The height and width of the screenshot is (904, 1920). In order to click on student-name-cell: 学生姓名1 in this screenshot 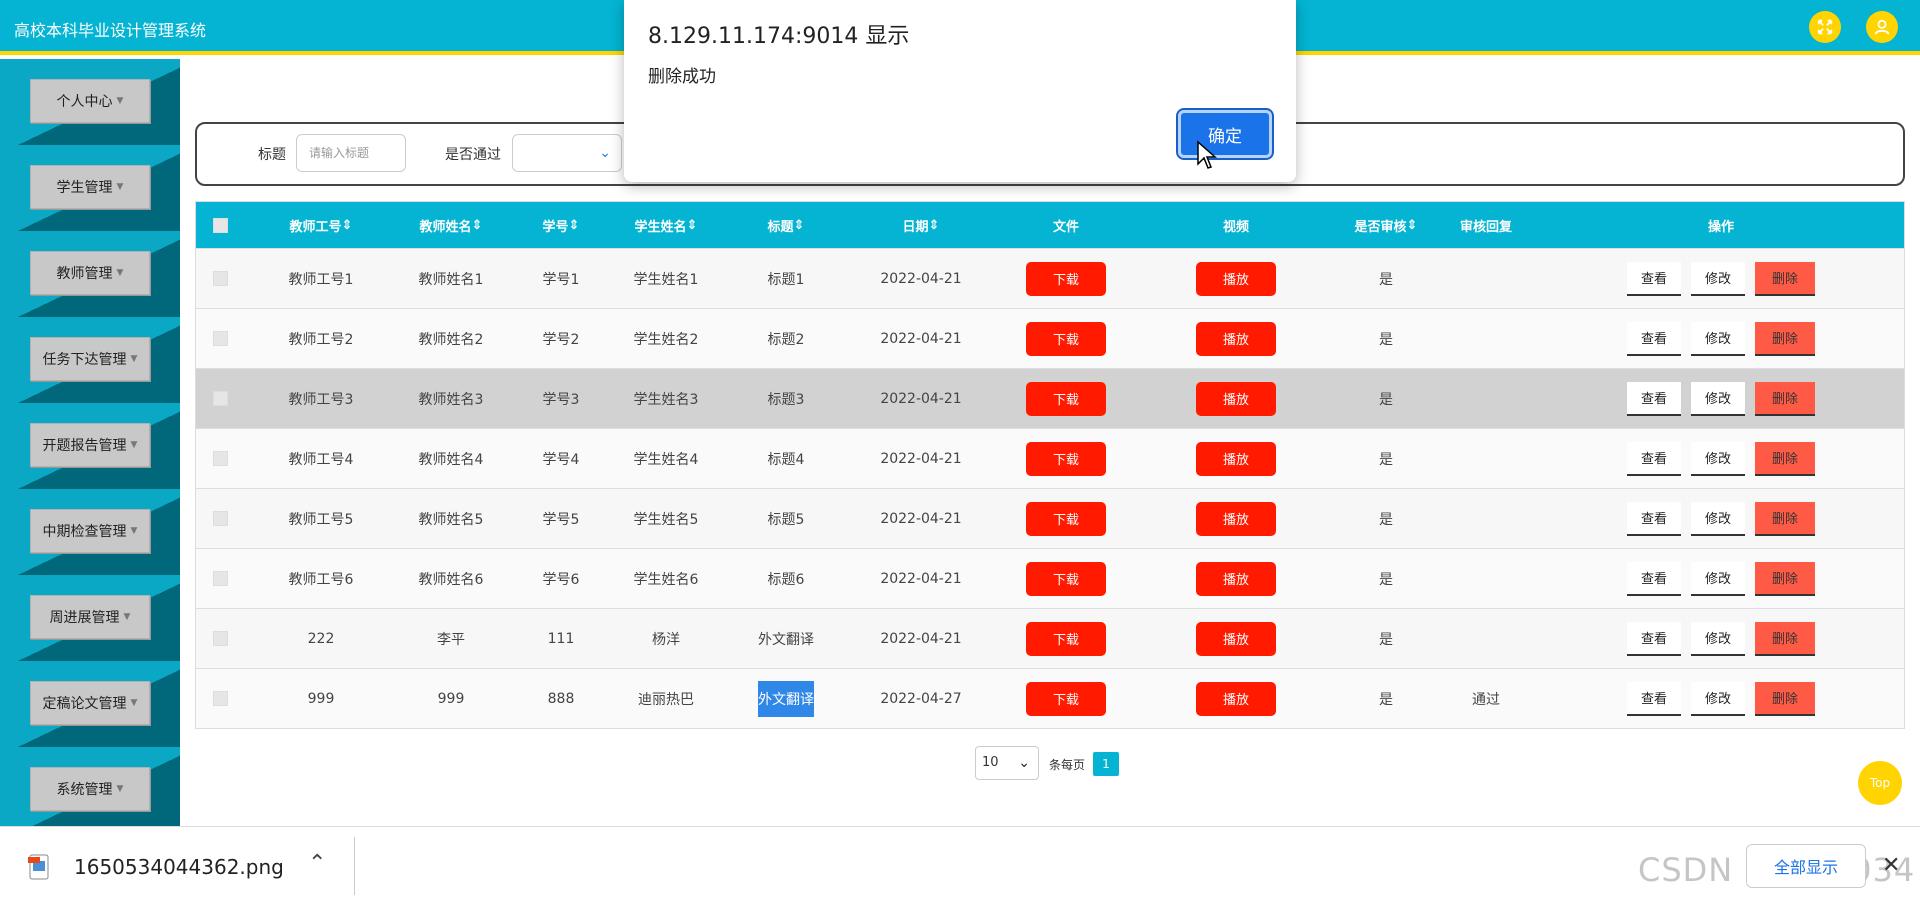, I will do `click(666, 279)`.